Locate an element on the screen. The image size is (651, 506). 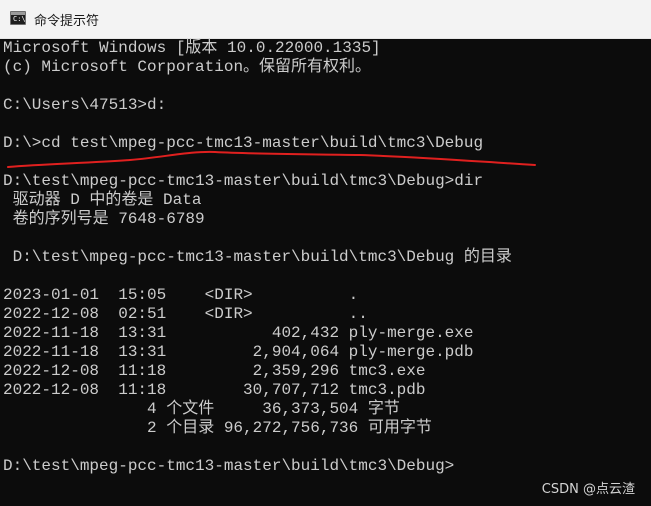
console-line: 2023-01-01 15:05 <DIR> . is located at coordinates (181, 295).